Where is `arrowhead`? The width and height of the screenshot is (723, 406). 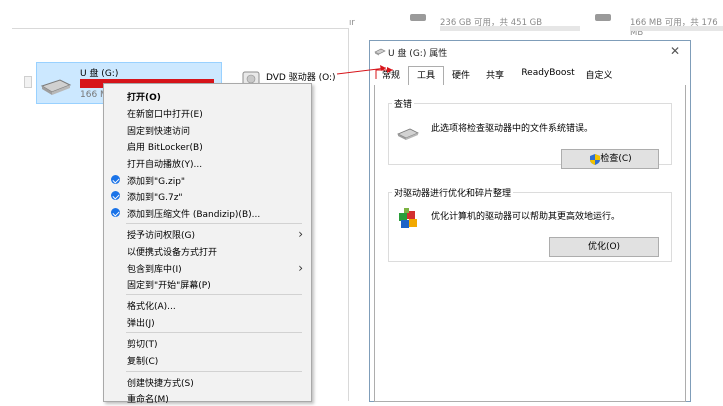
arrowhead is located at coordinates (390, 70).